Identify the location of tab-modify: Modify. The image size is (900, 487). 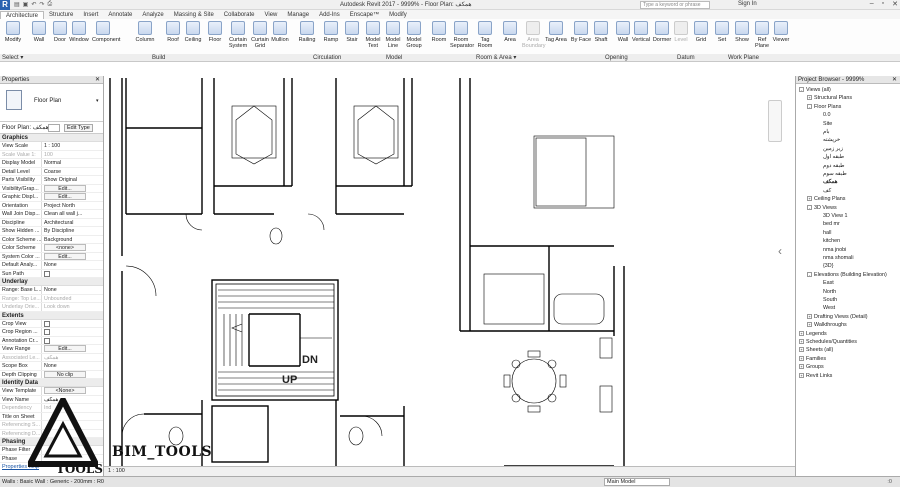
(398, 15).